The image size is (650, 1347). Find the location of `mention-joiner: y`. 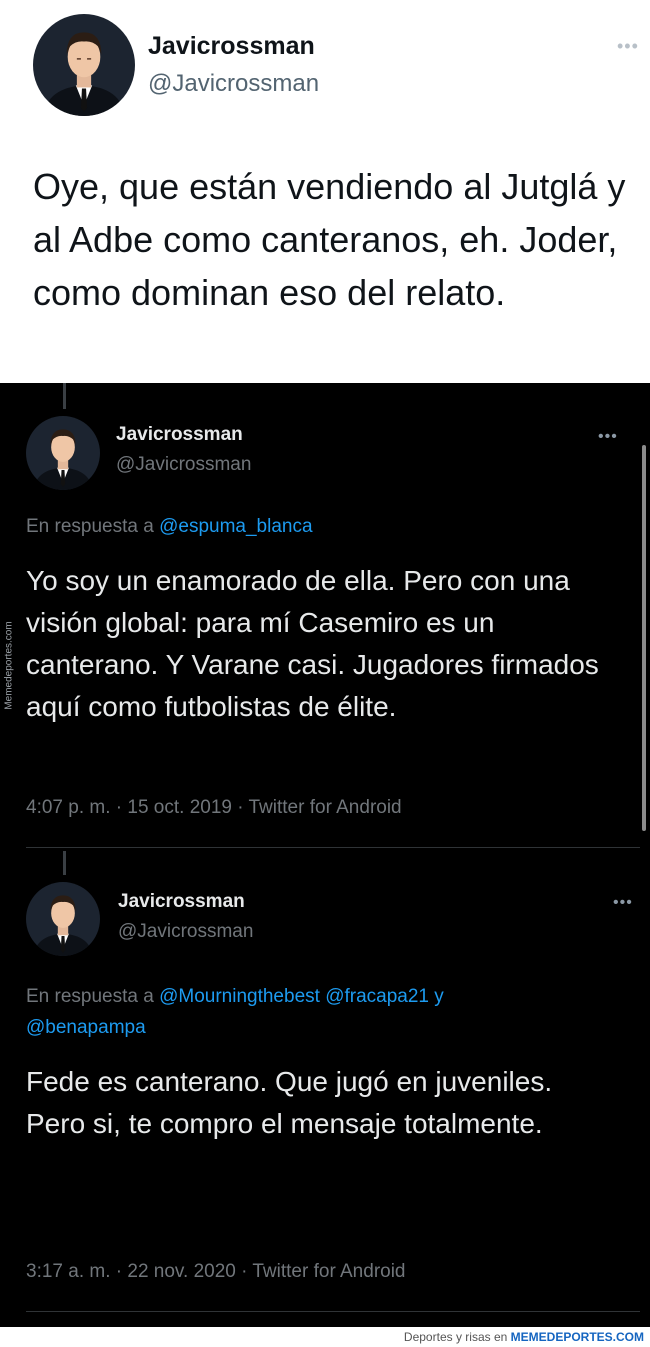

mention-joiner: y is located at coordinates (439, 996).